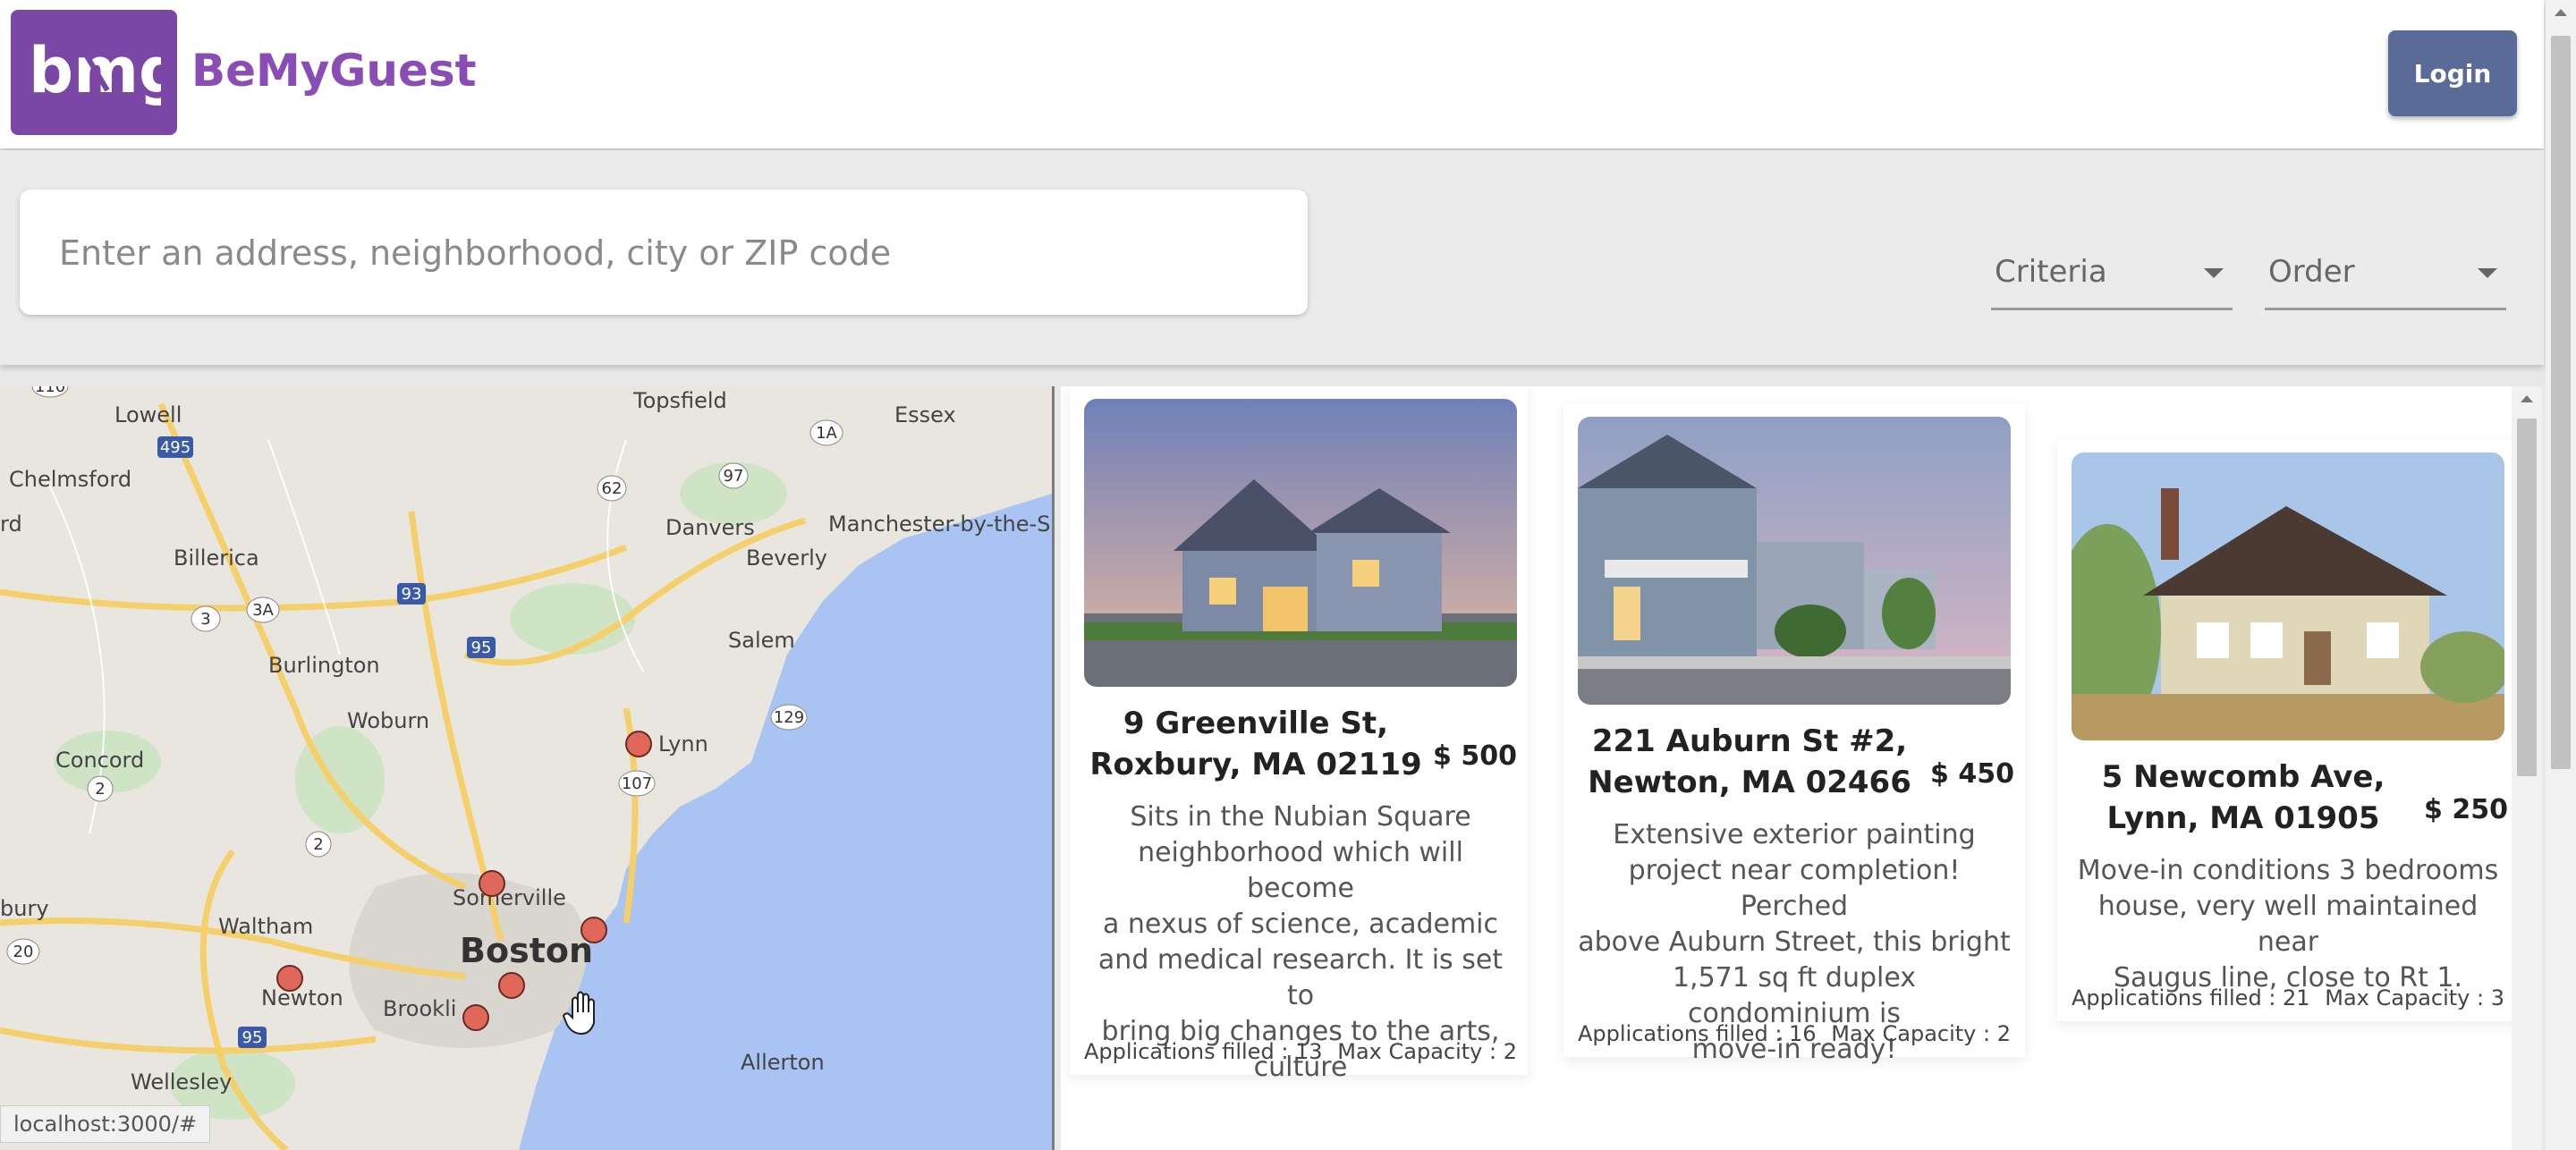 The image size is (2576, 1150). Describe the element at coordinates (1272, 74) in the screenshot. I see `app-header: bmg BeMyGuest Login` at that location.